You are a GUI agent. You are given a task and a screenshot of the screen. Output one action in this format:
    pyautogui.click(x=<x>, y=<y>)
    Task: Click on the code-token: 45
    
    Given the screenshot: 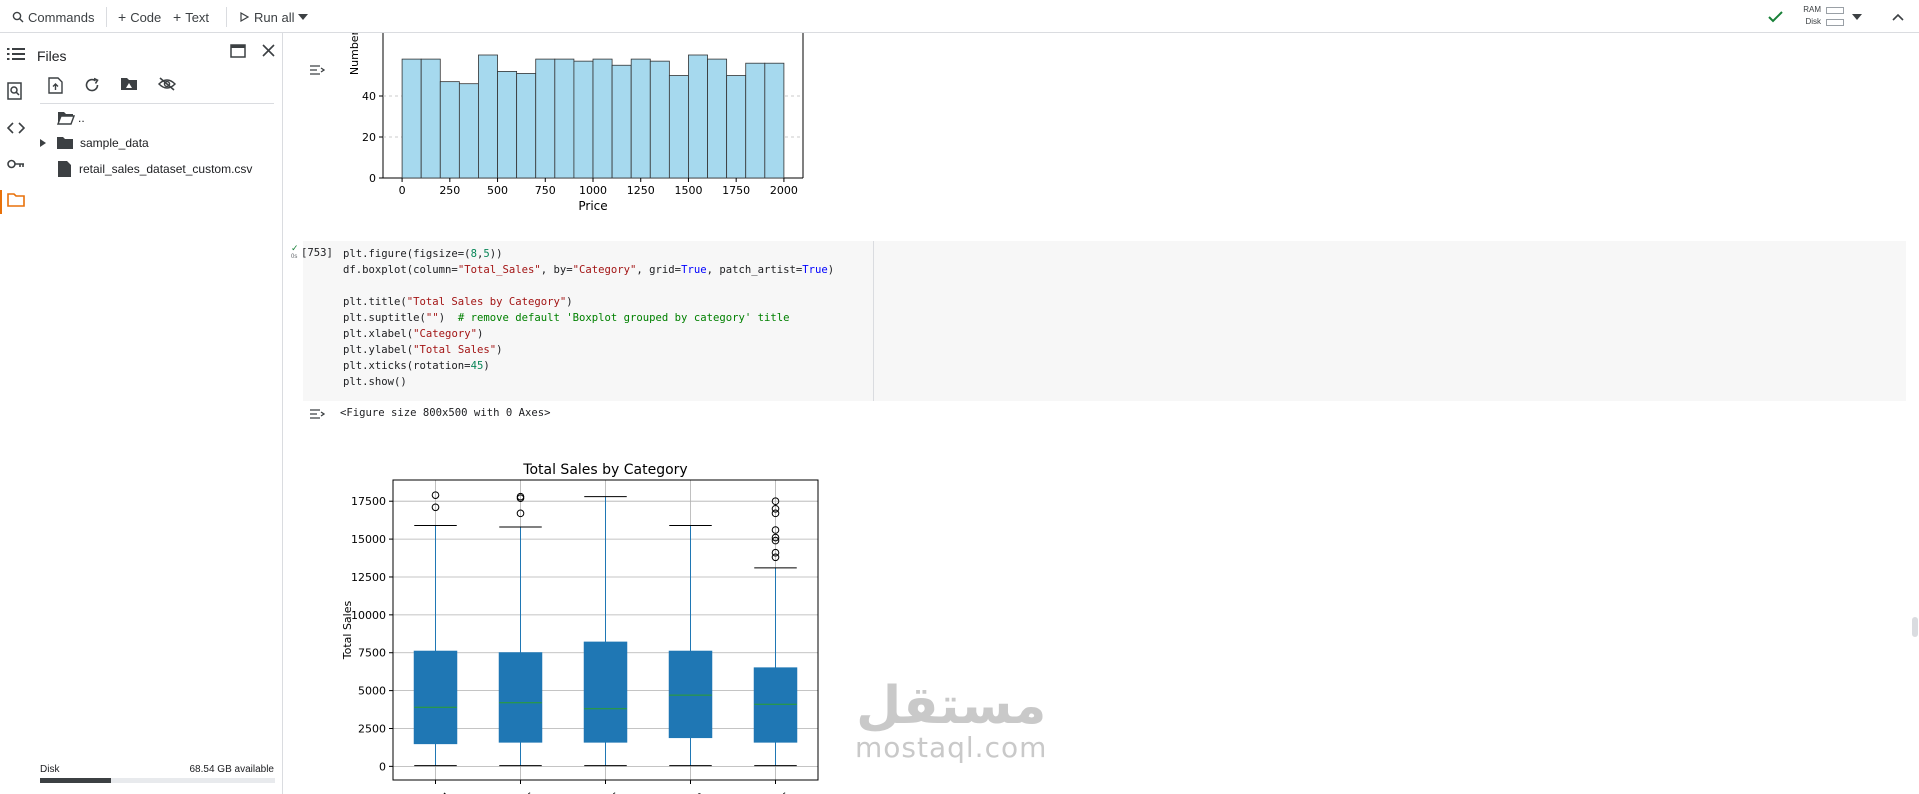 What is the action you would take?
    pyautogui.click(x=477, y=366)
    